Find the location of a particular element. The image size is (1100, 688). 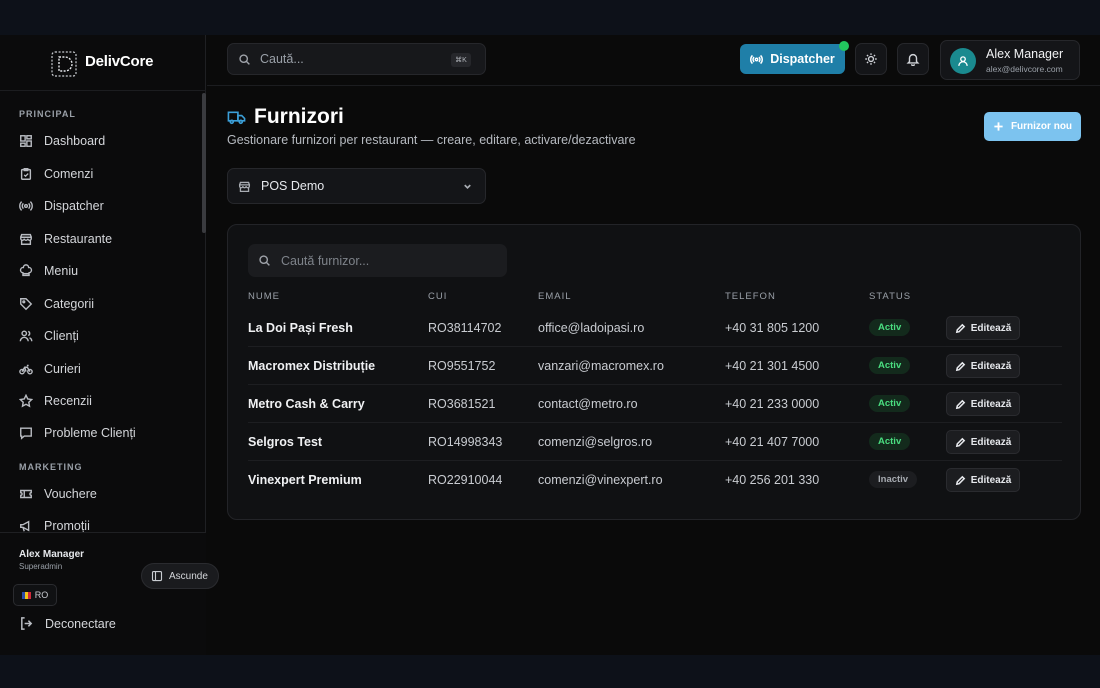

chevron-down-icon is located at coordinates (467, 187).